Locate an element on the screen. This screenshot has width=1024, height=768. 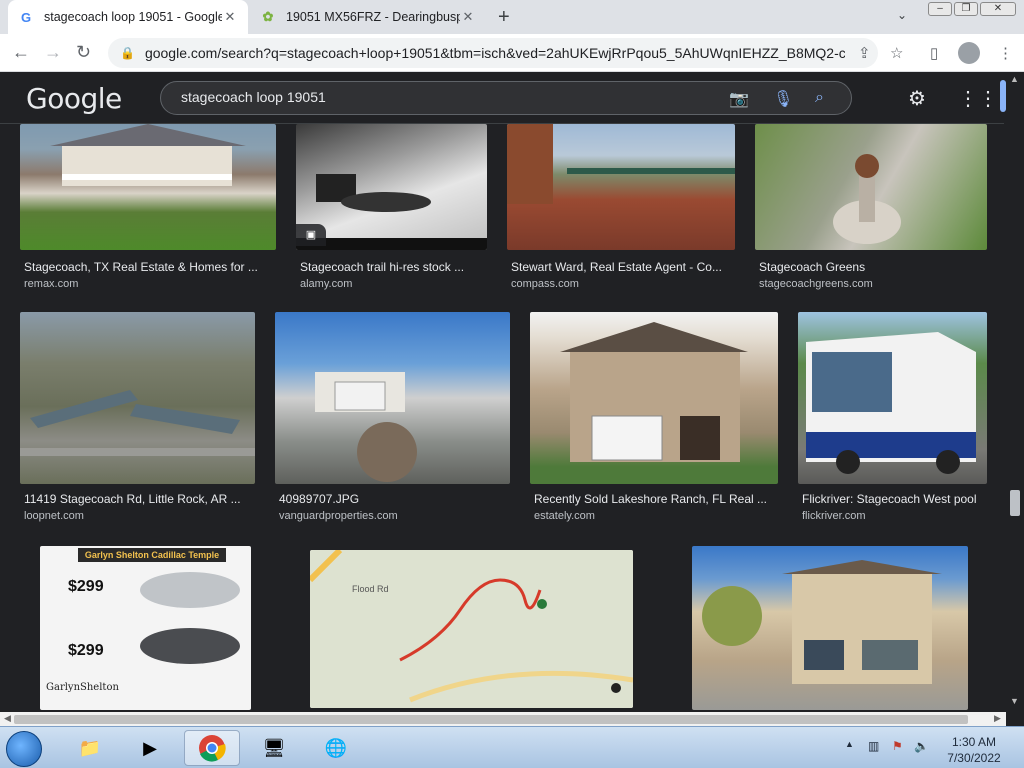
google-header: Google 📷 🎙 ⌕ ⚙ ⋮⋮⋮ is located at coordinates (509, 98).